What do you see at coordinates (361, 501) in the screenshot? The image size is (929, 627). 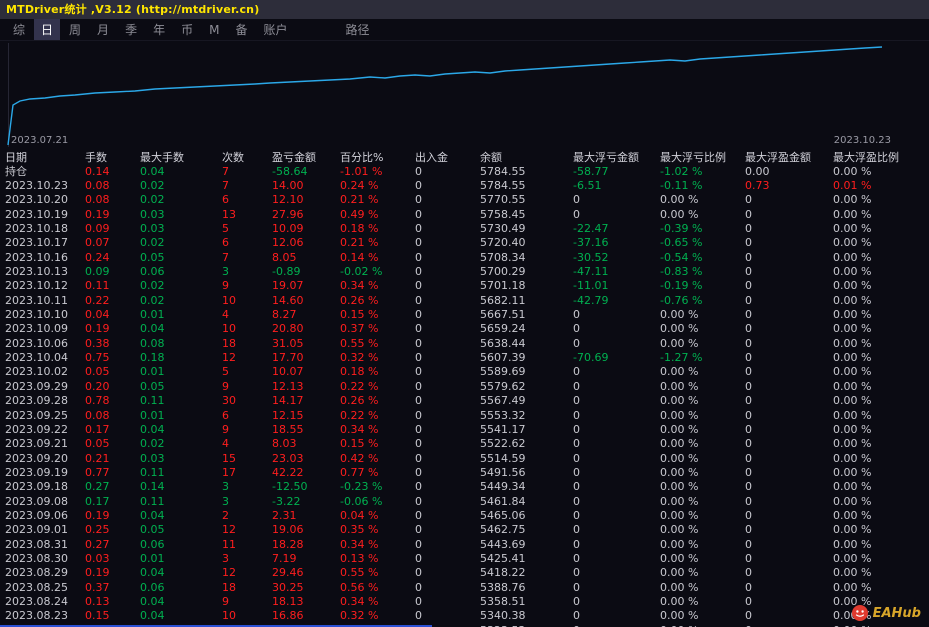 I see `cell: -0.06 %` at bounding box center [361, 501].